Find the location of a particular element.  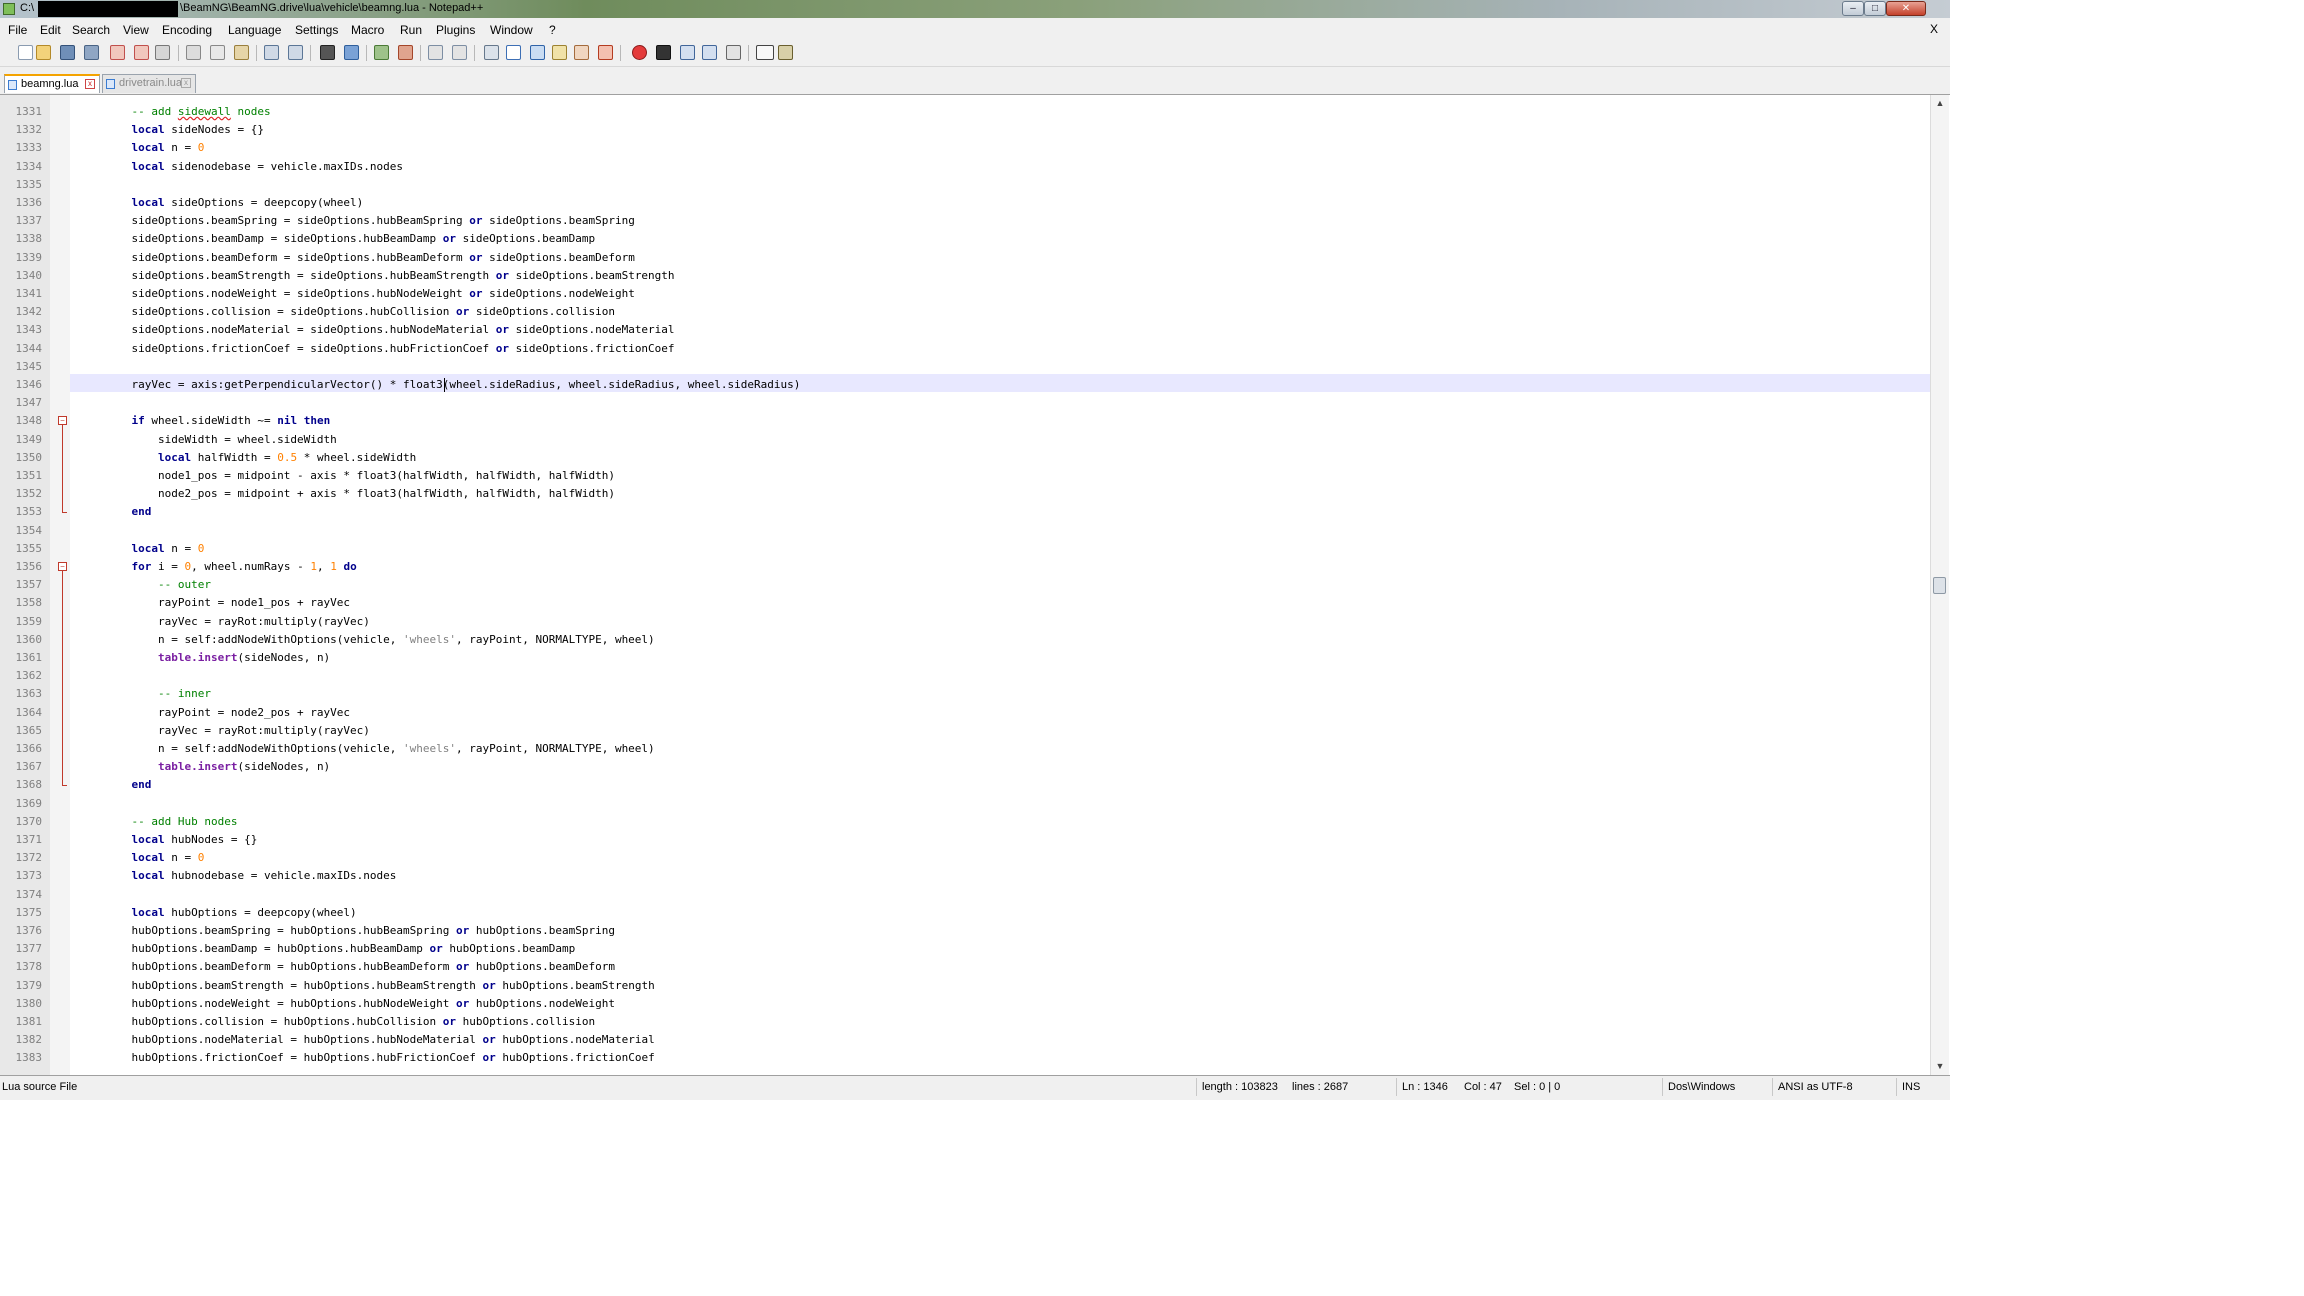

cut-icon is located at coordinates (193, 52).